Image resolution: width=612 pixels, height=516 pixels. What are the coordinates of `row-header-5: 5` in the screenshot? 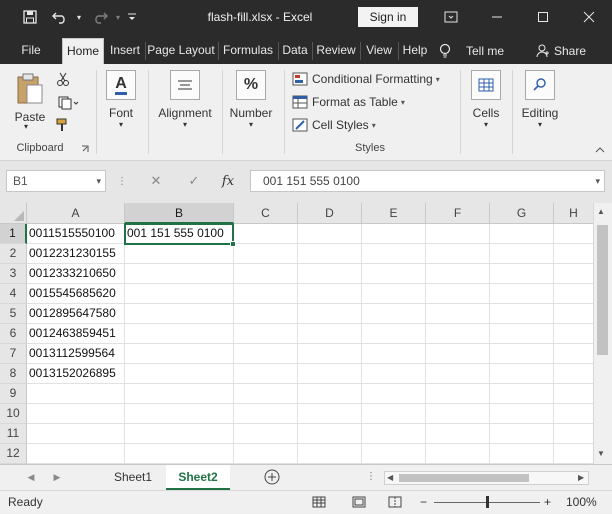 It's located at (13, 314).